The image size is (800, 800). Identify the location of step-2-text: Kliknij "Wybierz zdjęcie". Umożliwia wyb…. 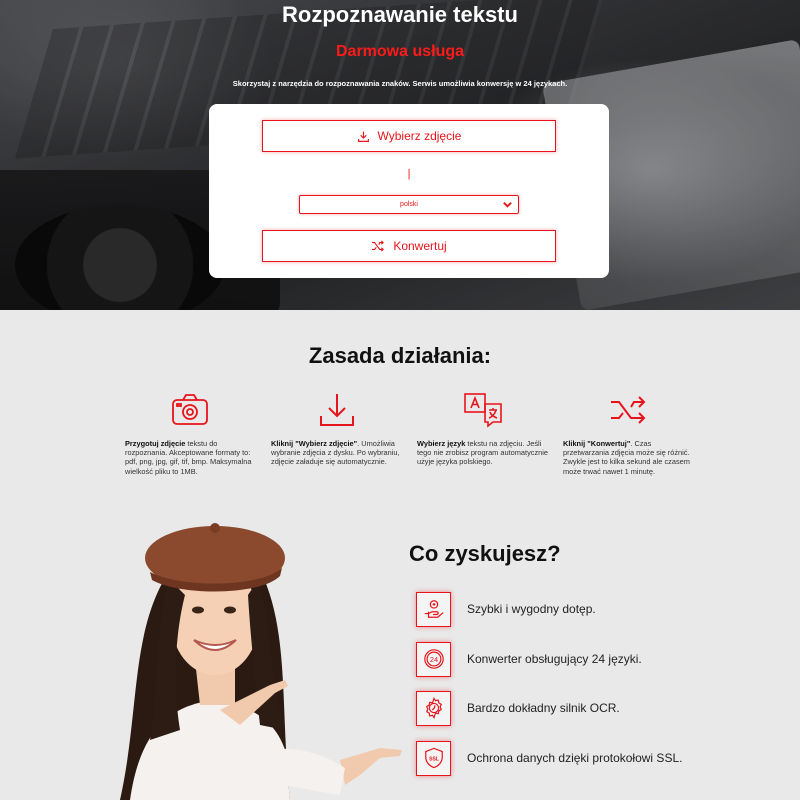
(338, 453).